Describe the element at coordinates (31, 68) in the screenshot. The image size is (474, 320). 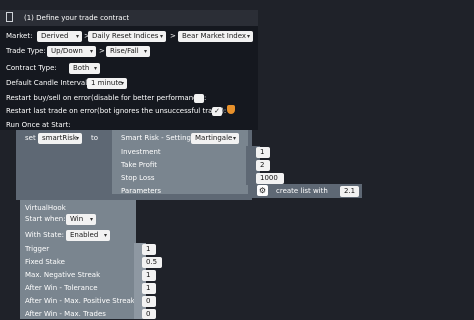
I see `contract-type-label: Contract Type:` at that location.